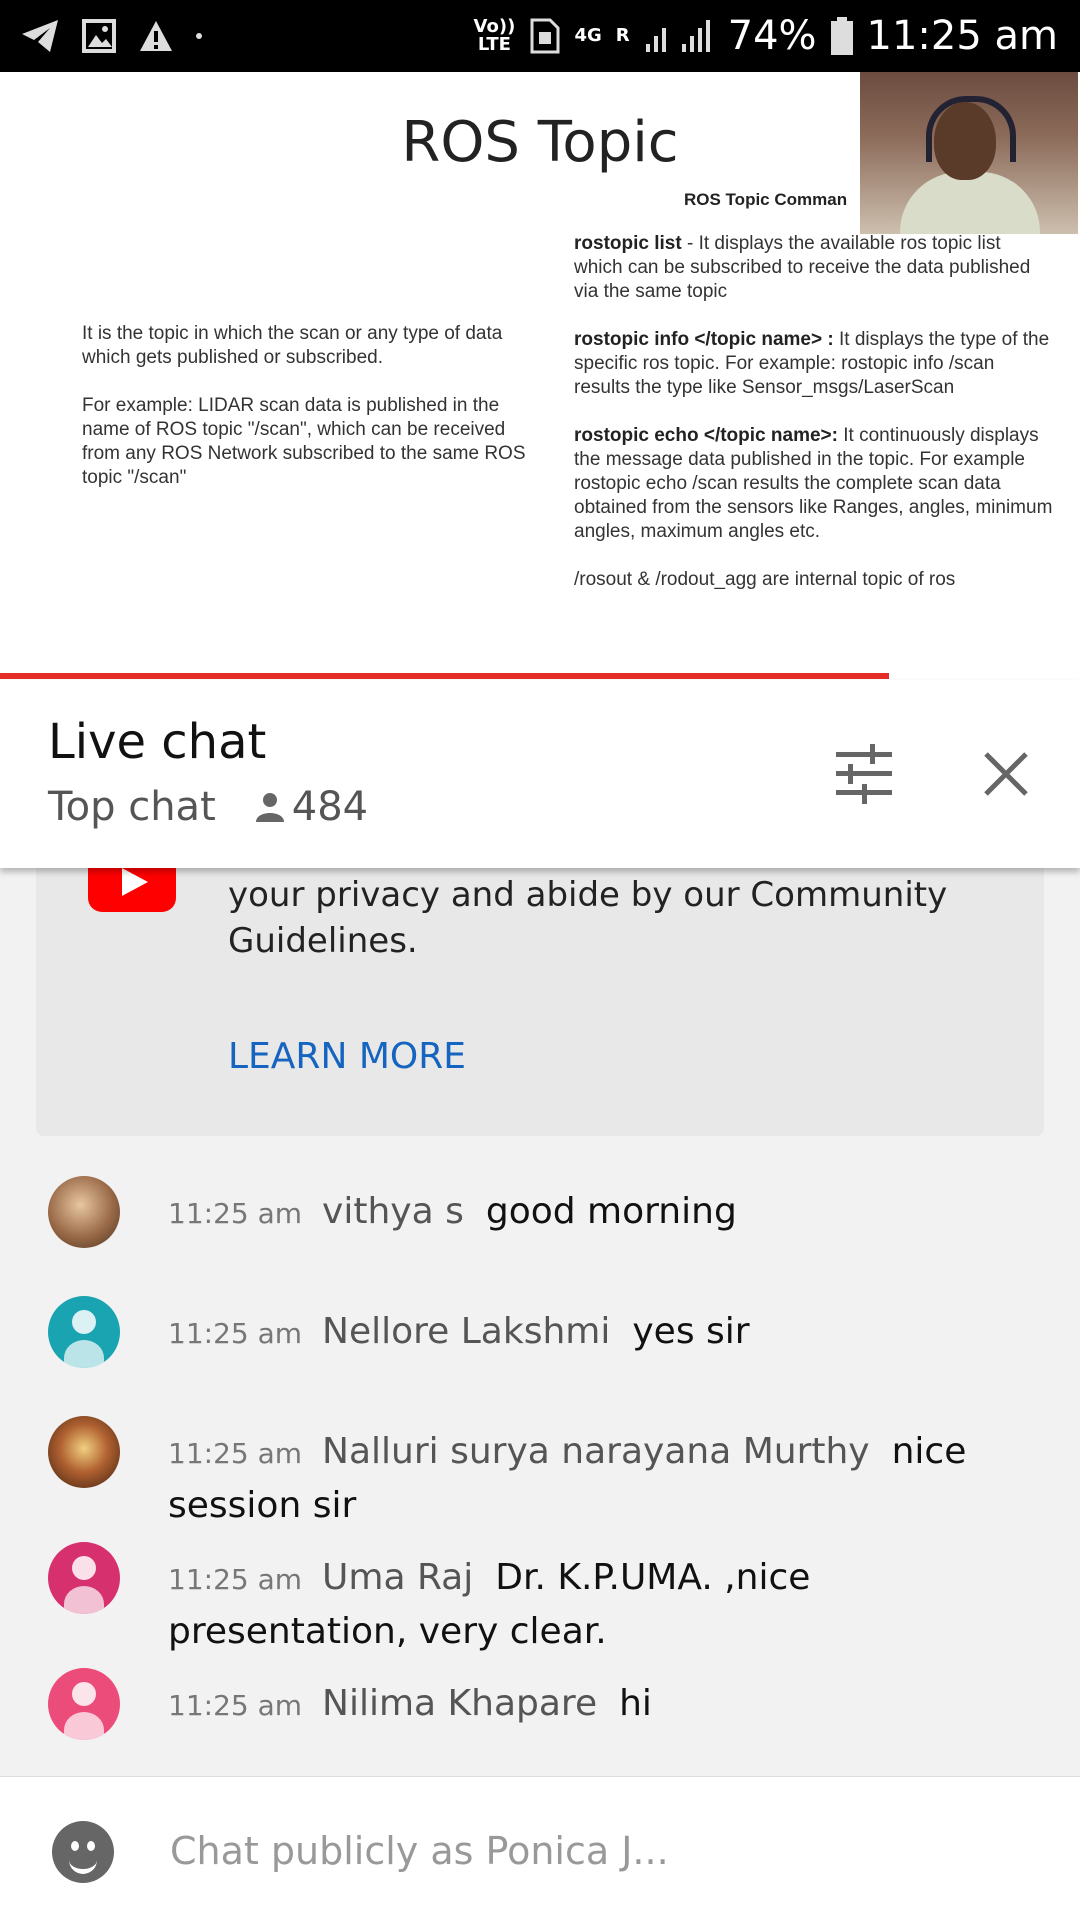  I want to click on telegram-icon, so click(40, 36).